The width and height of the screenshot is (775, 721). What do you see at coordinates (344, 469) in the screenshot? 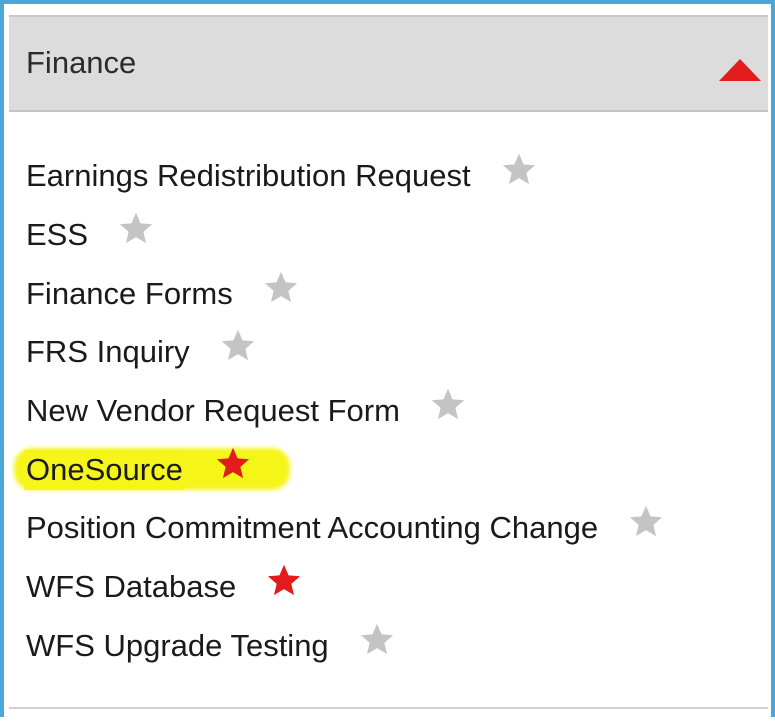
I see `list-item-highlighted: OneSource` at bounding box center [344, 469].